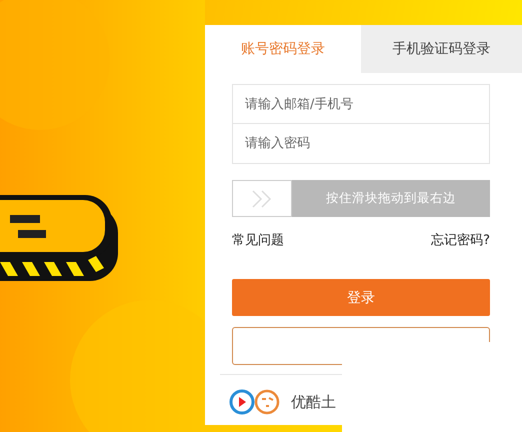 The height and width of the screenshot is (432, 522). What do you see at coordinates (391, 198) in the screenshot?
I see `slider-hint: 按住滑块拖动到最右边` at bounding box center [391, 198].